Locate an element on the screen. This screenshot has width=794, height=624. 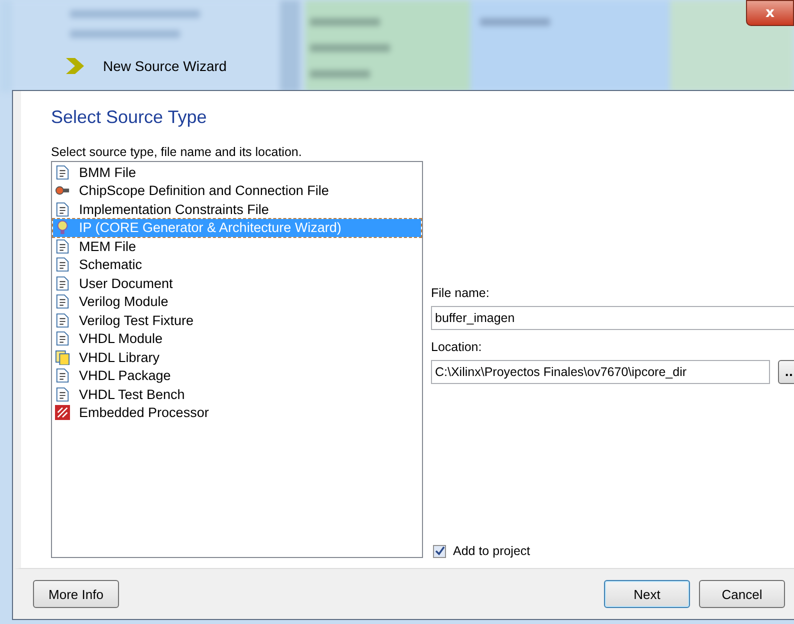
source-type-item: BMM File is located at coordinates (237, 172).